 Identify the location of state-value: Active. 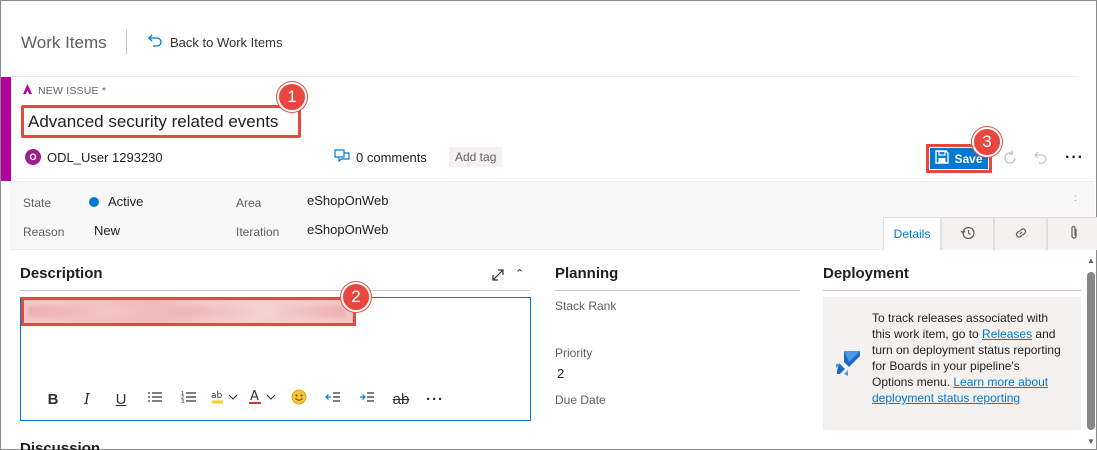
(126, 201).